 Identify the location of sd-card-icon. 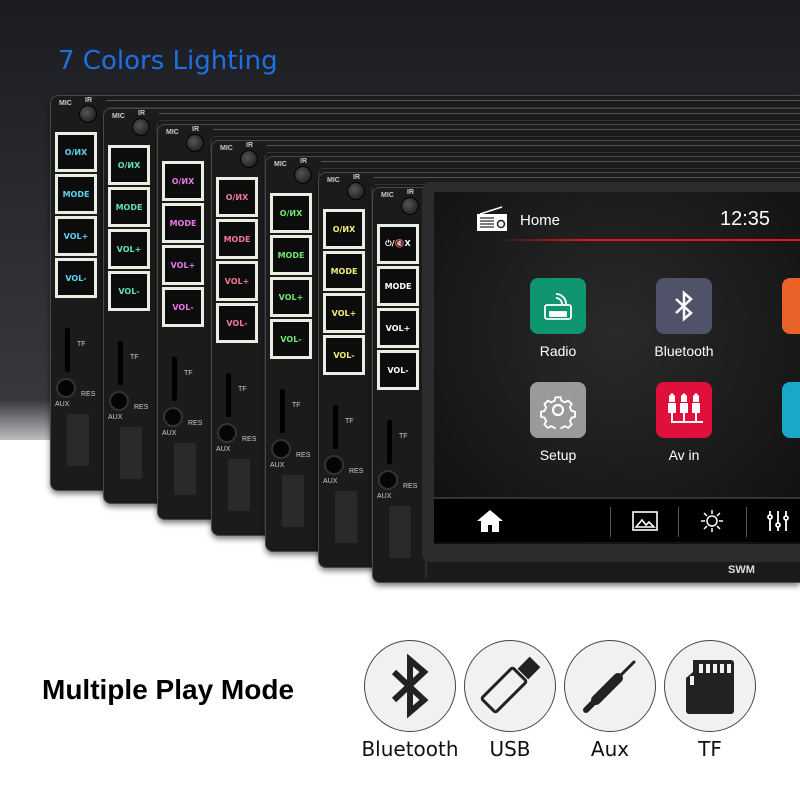
(710, 687).